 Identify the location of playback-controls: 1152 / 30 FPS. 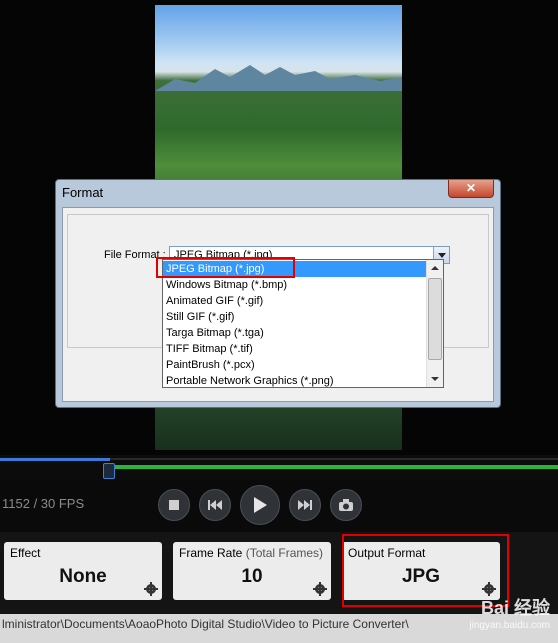
(279, 506).